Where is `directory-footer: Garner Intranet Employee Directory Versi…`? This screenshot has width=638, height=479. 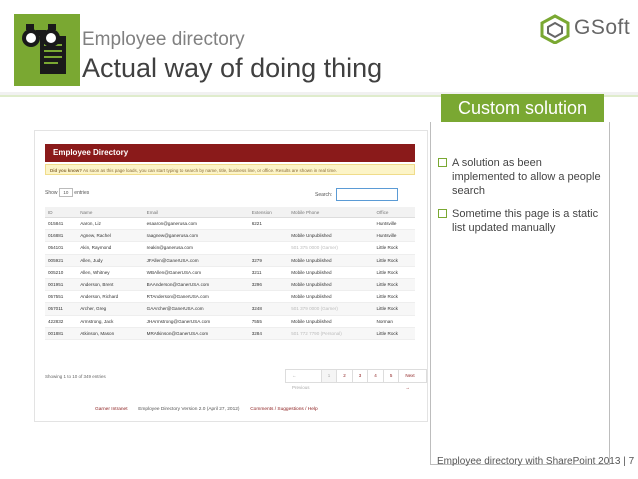 directory-footer: Garner Intranet Employee Directory Versi… is located at coordinates (206, 409).